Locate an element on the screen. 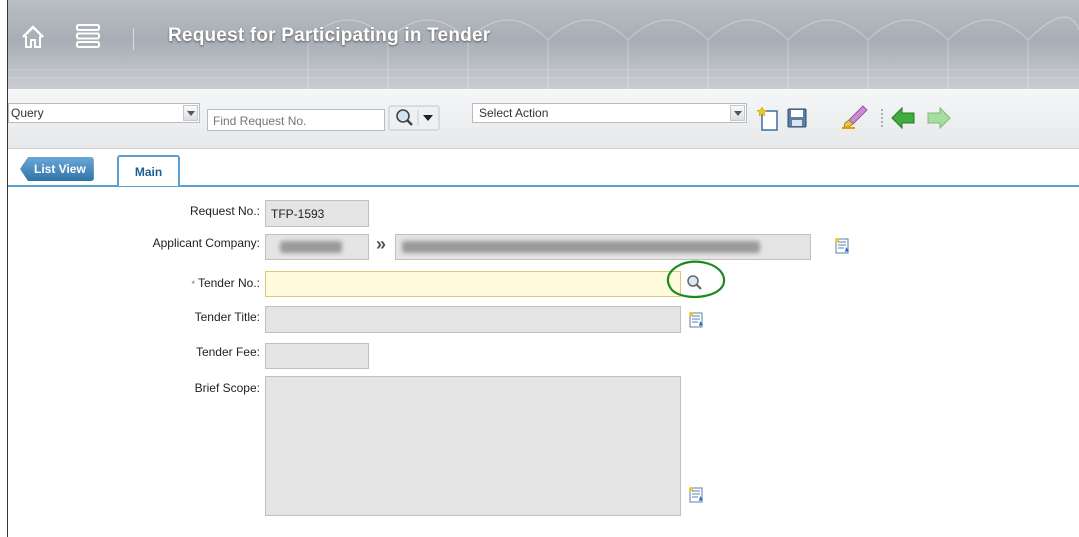 Image resolution: width=1079 pixels, height=537 pixels. query-dropdown-arrow-icon is located at coordinates (190, 113).